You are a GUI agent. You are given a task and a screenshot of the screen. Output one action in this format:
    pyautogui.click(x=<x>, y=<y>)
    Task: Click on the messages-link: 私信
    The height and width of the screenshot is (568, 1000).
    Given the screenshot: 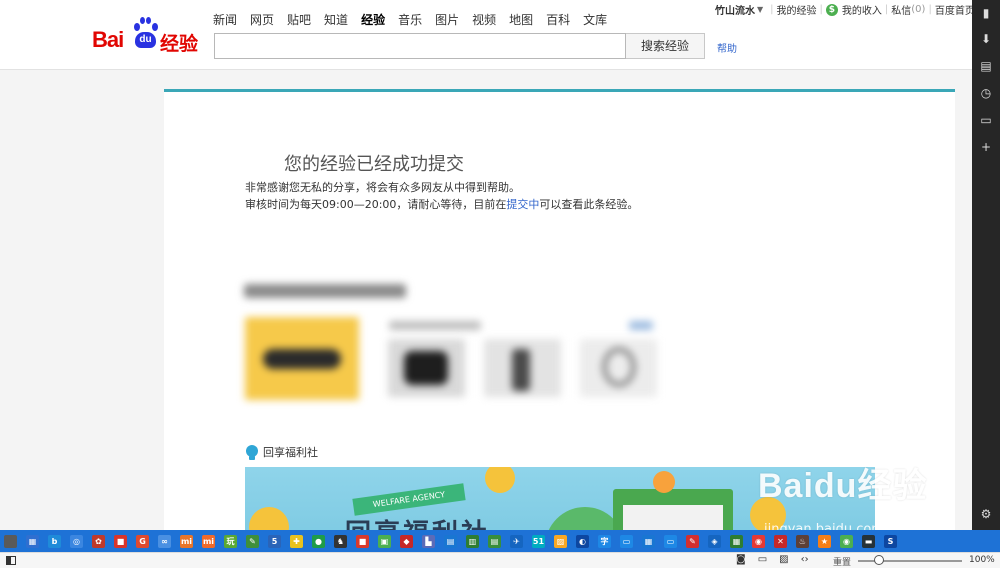 What is the action you would take?
    pyautogui.click(x=901, y=9)
    